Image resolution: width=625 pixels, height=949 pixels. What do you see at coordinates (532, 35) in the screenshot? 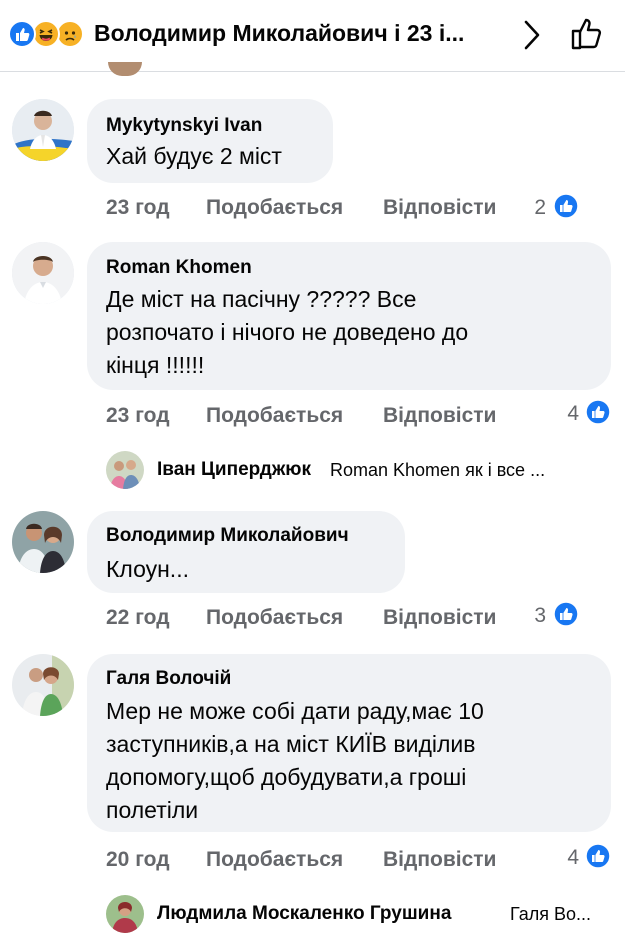
I see `chevron-right-icon` at bounding box center [532, 35].